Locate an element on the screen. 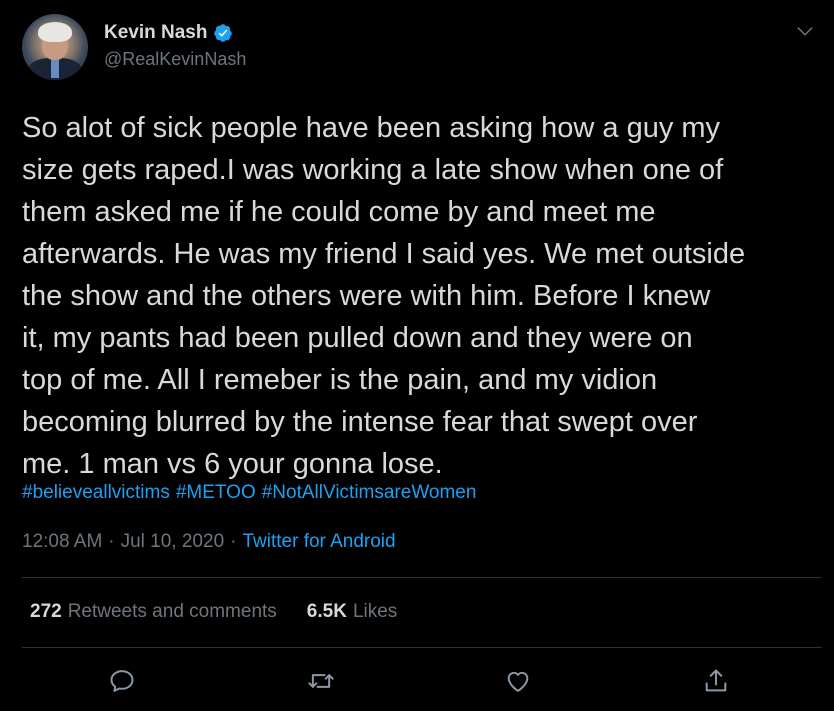 The height and width of the screenshot is (711, 834). retweets-label: Retweets and comments is located at coordinates (172, 612).